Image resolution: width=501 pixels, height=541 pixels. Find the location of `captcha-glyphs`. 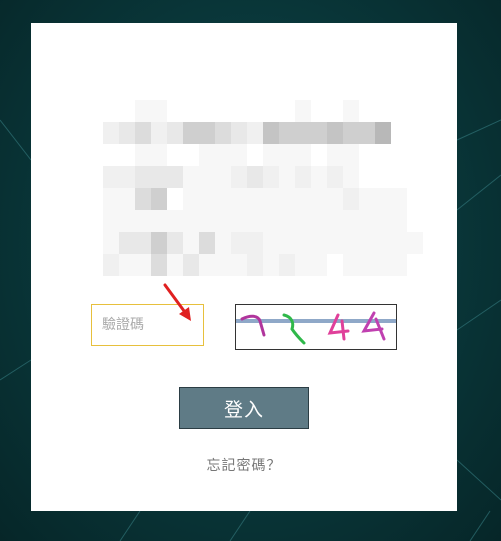

captcha-glyphs is located at coordinates (316, 328).